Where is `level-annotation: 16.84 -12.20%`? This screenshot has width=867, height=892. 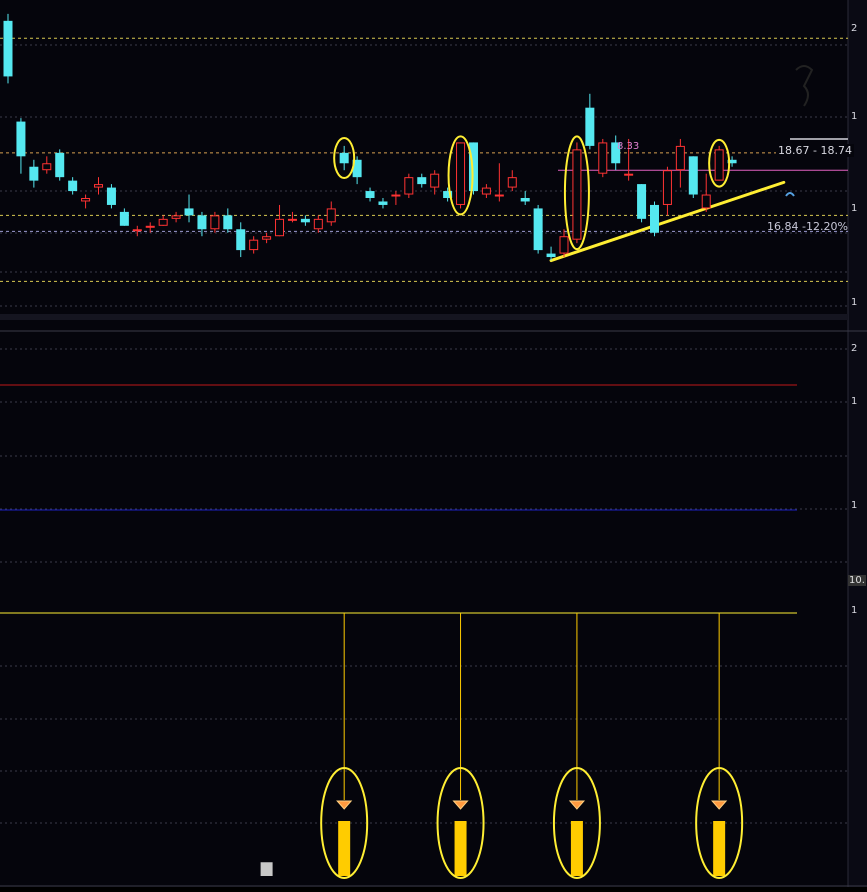
level-annotation: 16.84 -12.20% is located at coordinates (807, 226).